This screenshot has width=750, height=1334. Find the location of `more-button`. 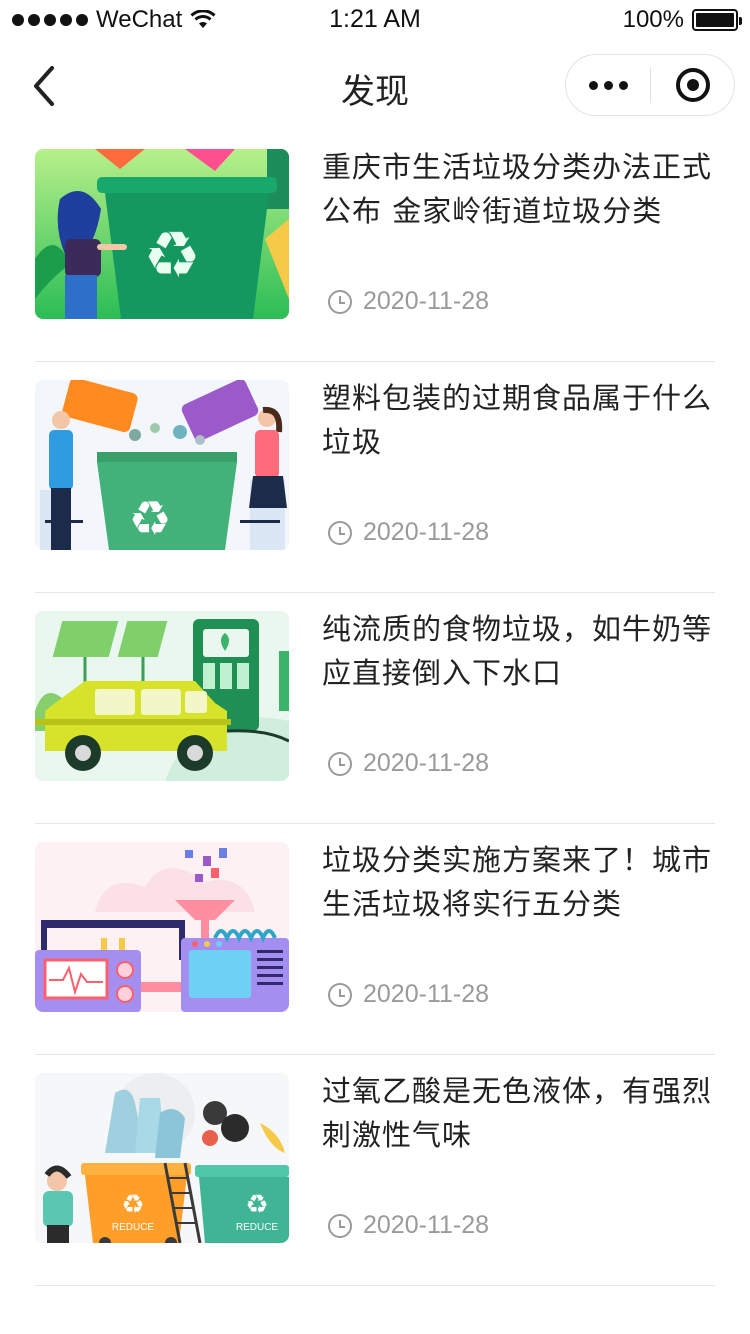

more-button is located at coordinates (608, 85).